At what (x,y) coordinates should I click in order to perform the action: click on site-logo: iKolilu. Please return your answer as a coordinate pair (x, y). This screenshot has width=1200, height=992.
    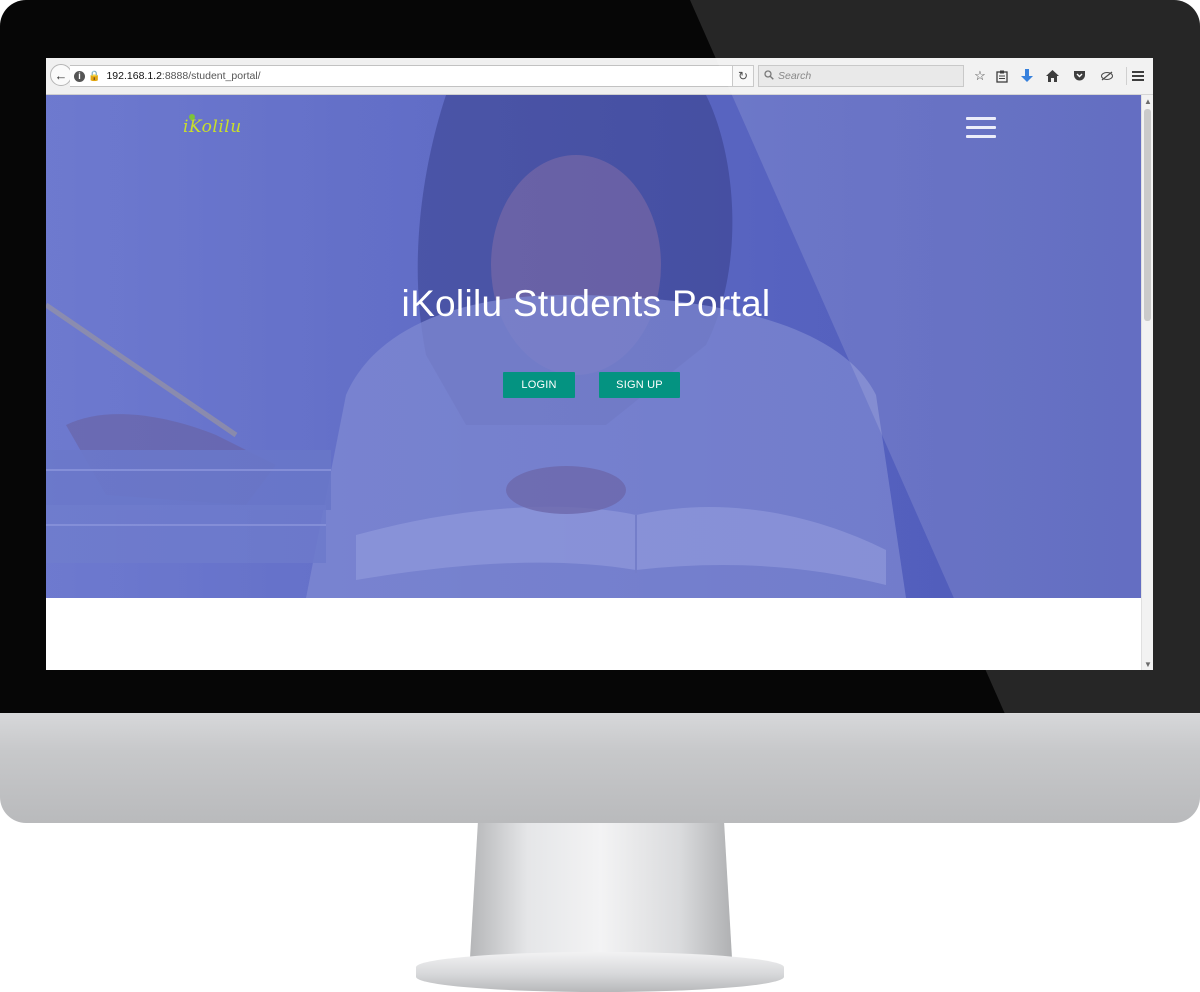
    Looking at the image, I should click on (212, 125).